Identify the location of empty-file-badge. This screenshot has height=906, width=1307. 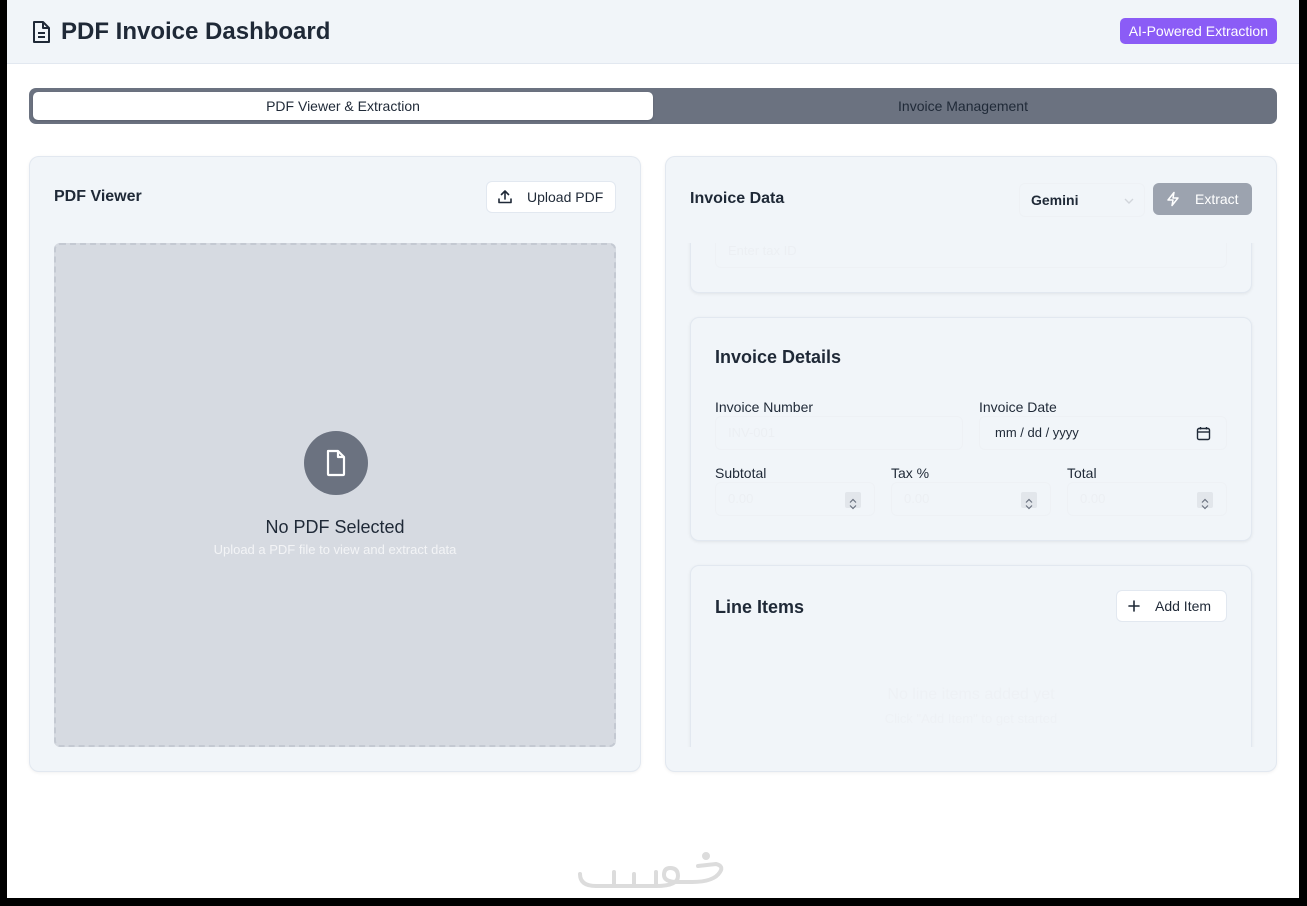
(336, 463).